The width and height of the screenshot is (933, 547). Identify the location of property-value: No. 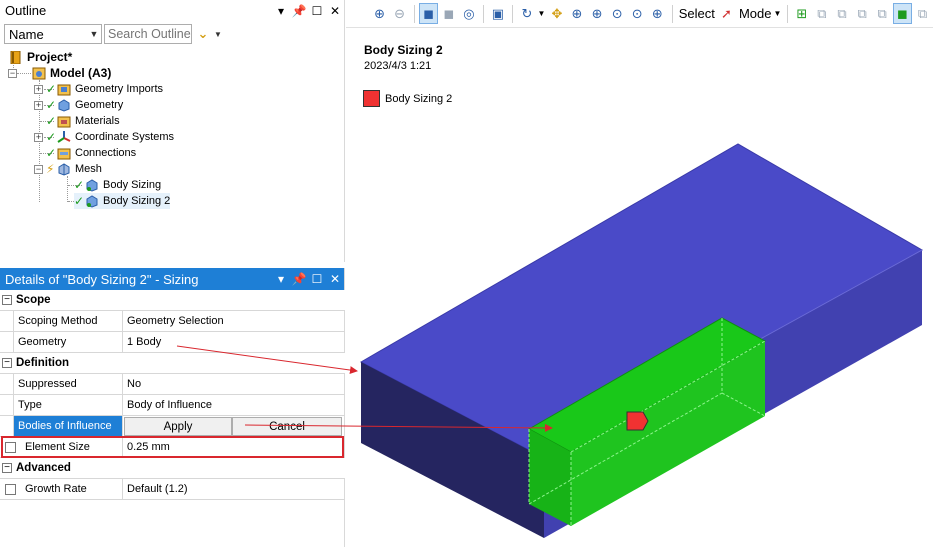
(234, 384).